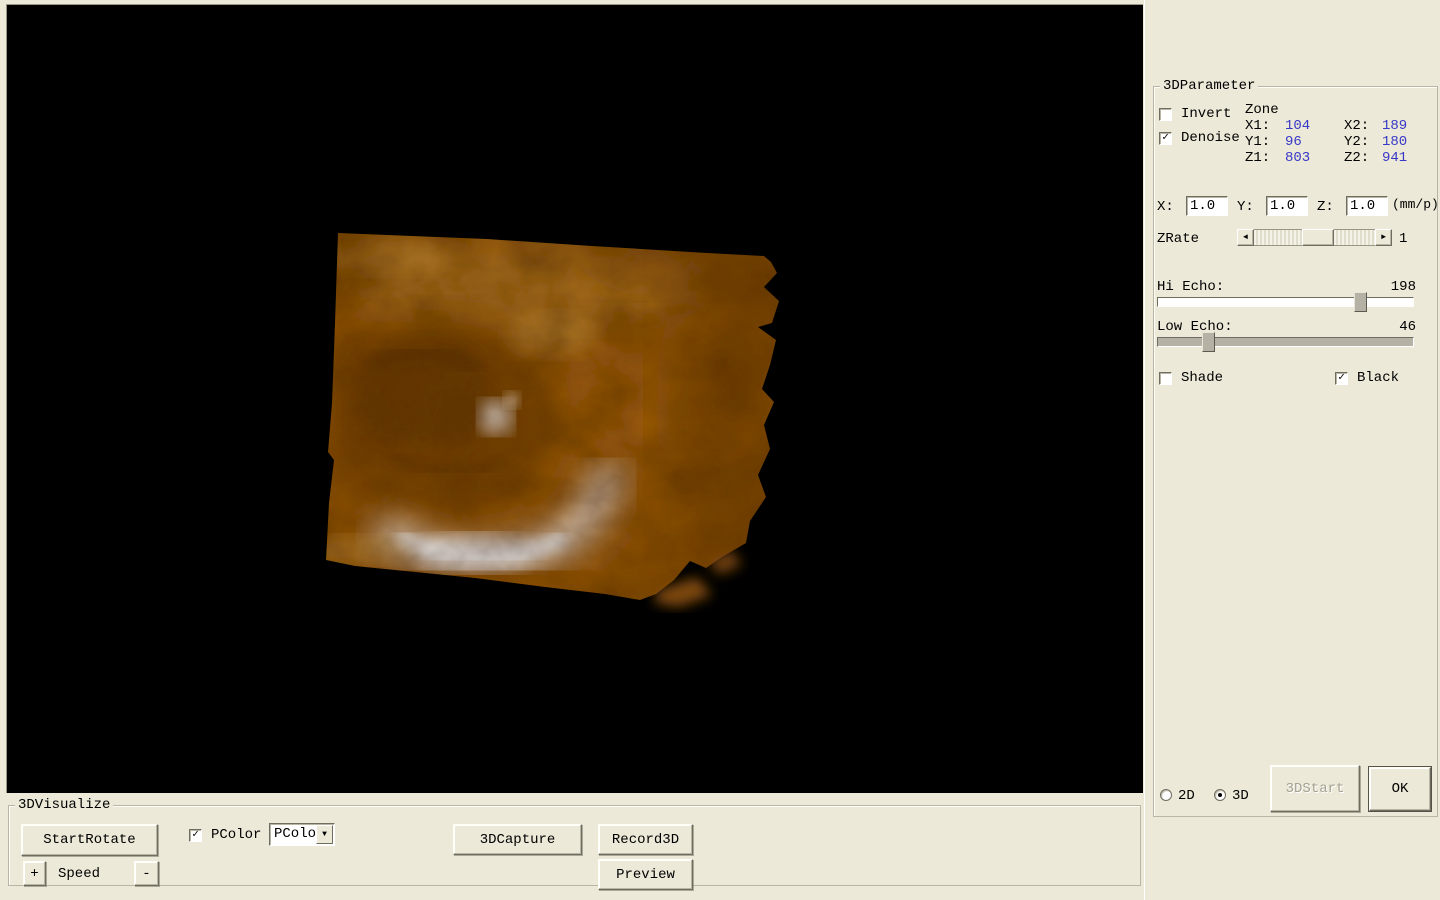 Image resolution: width=1440 pixels, height=900 pixels. Describe the element at coordinates (1186, 796) in the screenshot. I see `mode-2d-label: 2D` at that location.